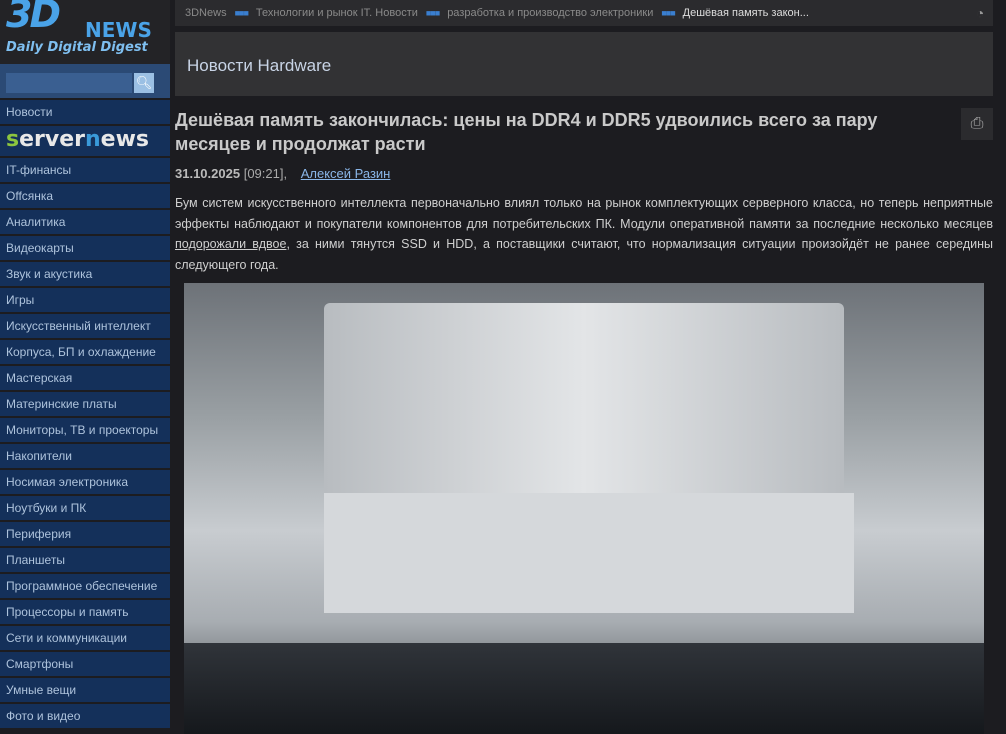  Describe the element at coordinates (85, 112) in the screenshot. I see `sidebar-item: Новости` at that location.